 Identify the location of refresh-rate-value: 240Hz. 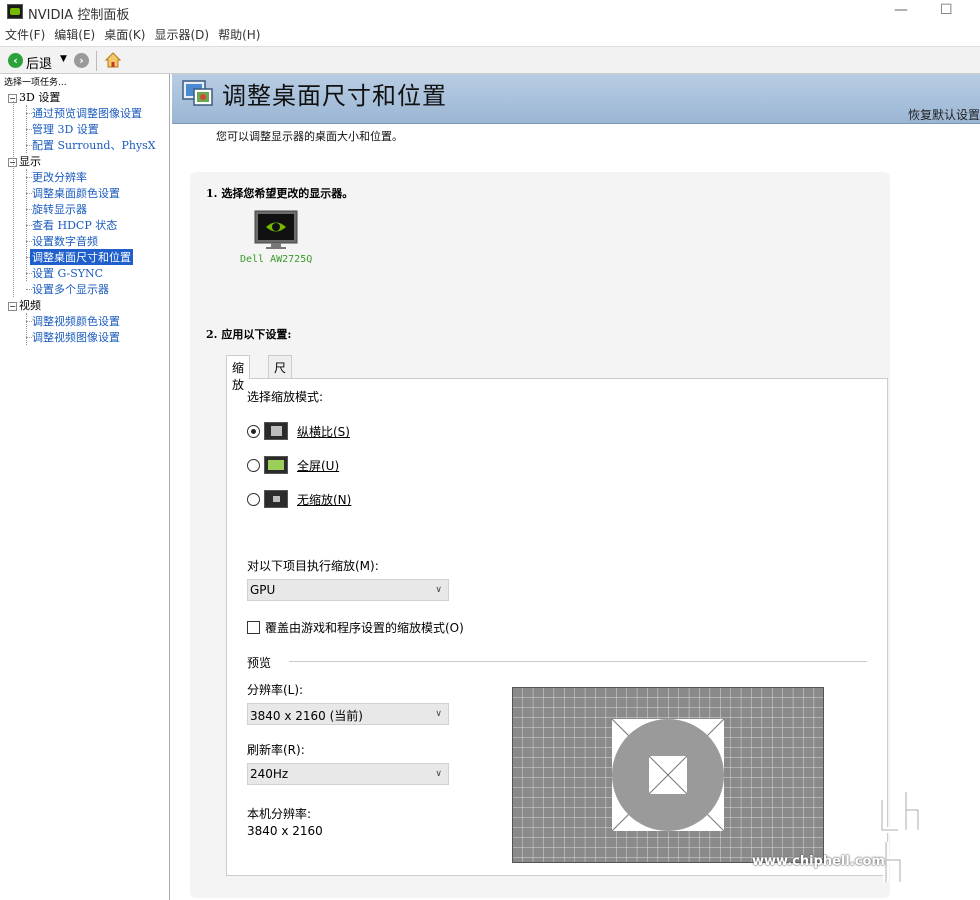
(269, 774).